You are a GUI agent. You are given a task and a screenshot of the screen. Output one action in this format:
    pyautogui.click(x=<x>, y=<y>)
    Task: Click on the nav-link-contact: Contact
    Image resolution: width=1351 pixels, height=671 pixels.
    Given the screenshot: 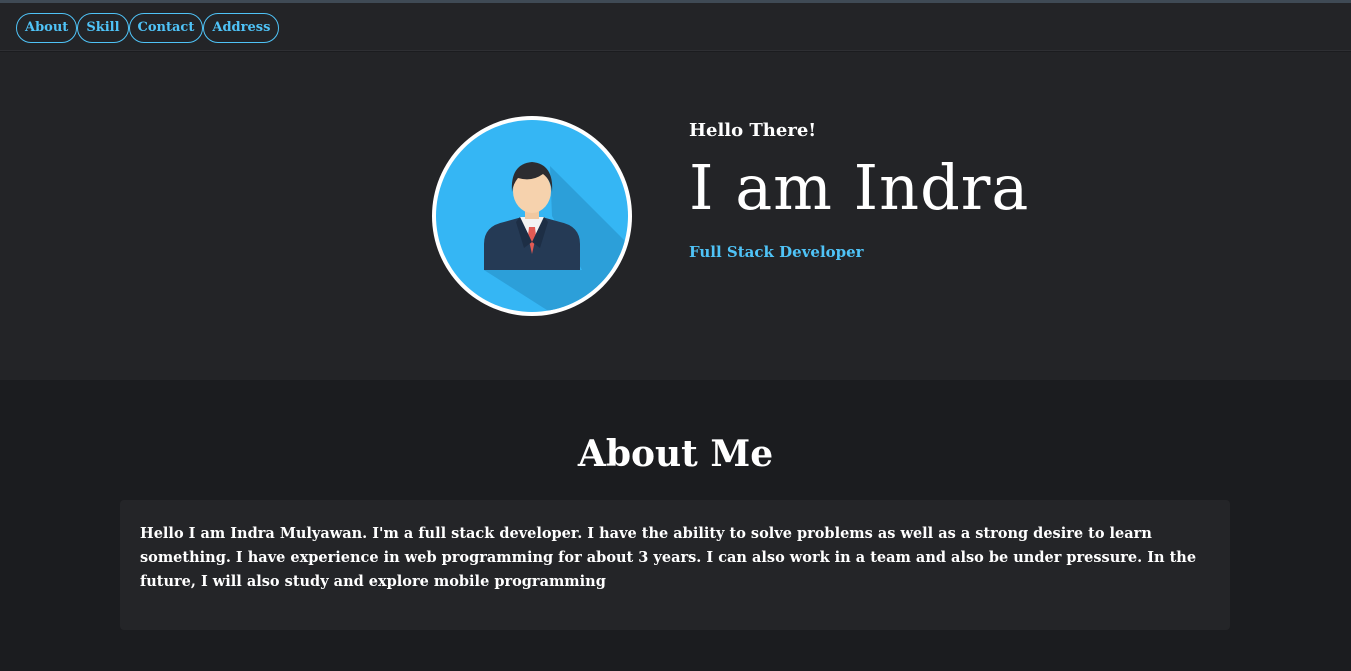 What is the action you would take?
    pyautogui.click(x=166, y=28)
    